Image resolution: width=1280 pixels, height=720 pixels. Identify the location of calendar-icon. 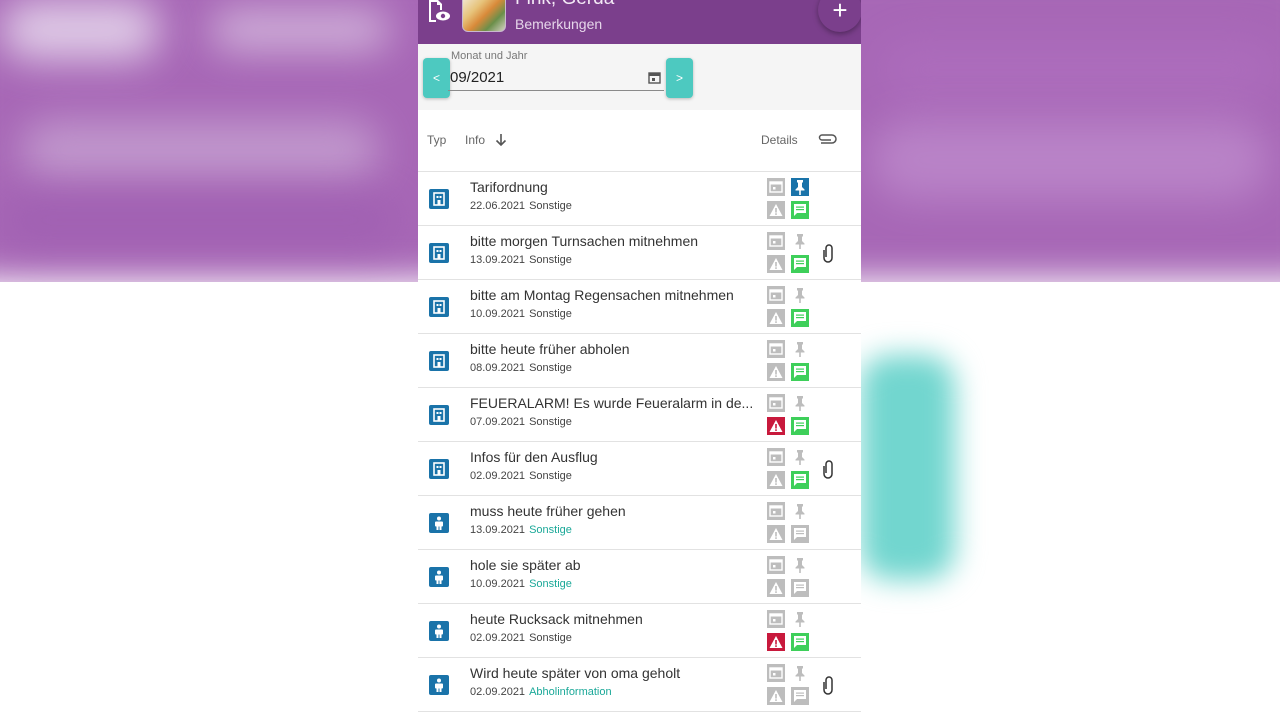
(654, 77).